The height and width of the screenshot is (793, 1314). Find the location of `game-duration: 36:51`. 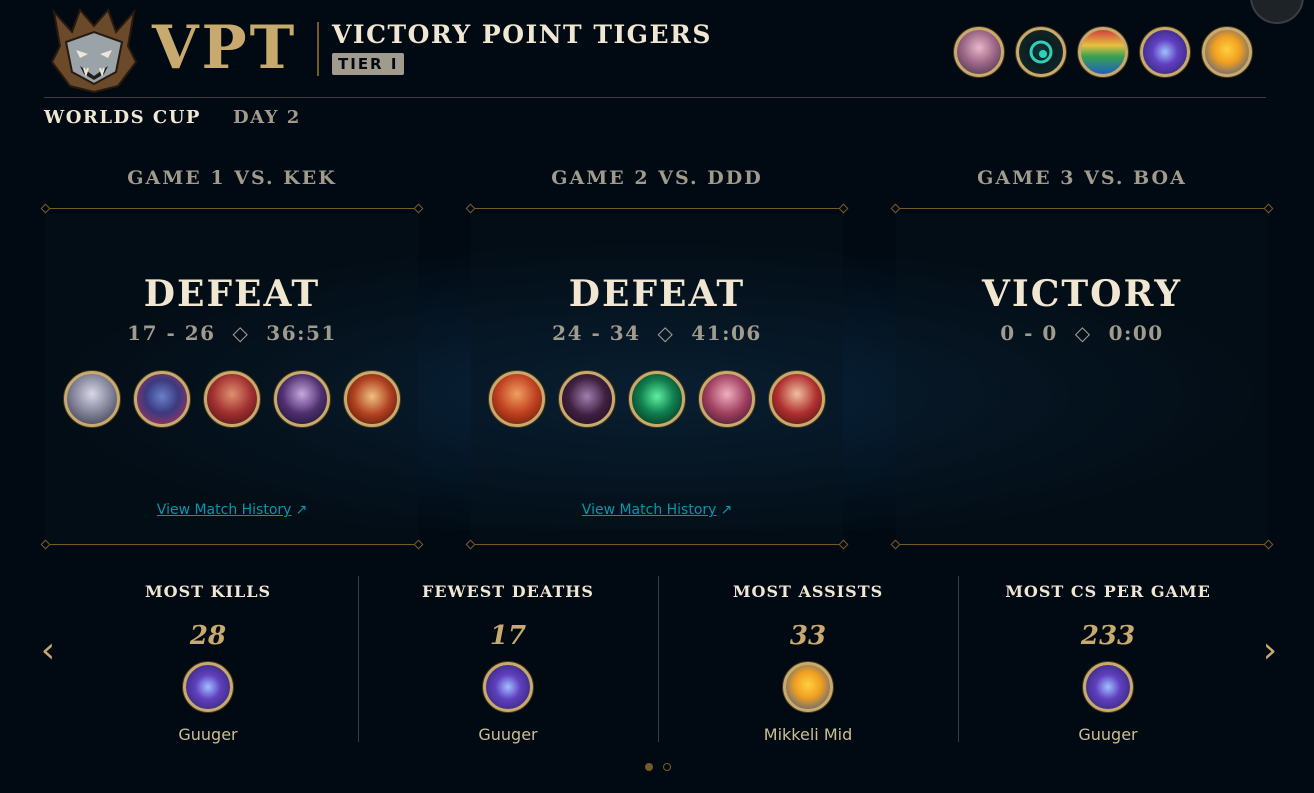

game-duration: 36:51 is located at coordinates (301, 333).